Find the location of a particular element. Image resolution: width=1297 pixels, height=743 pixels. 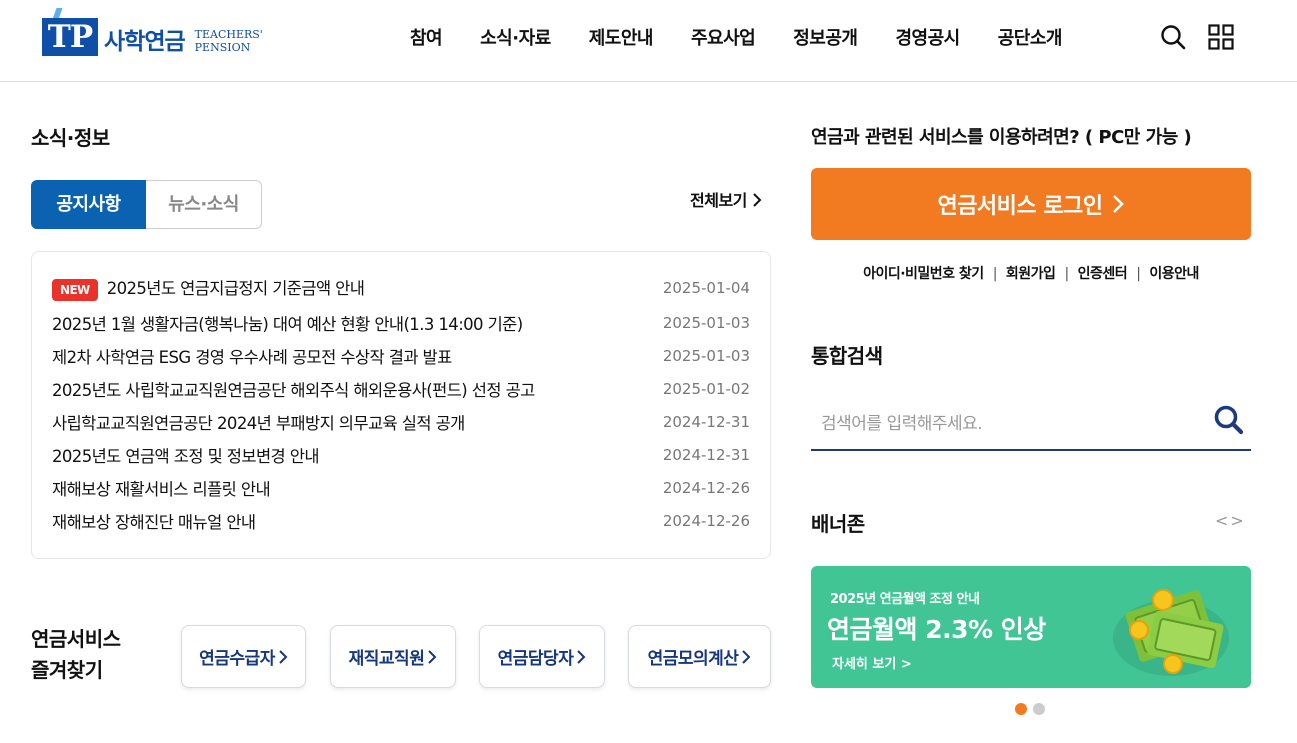

money-coins-icon is located at coordinates (1171, 632).